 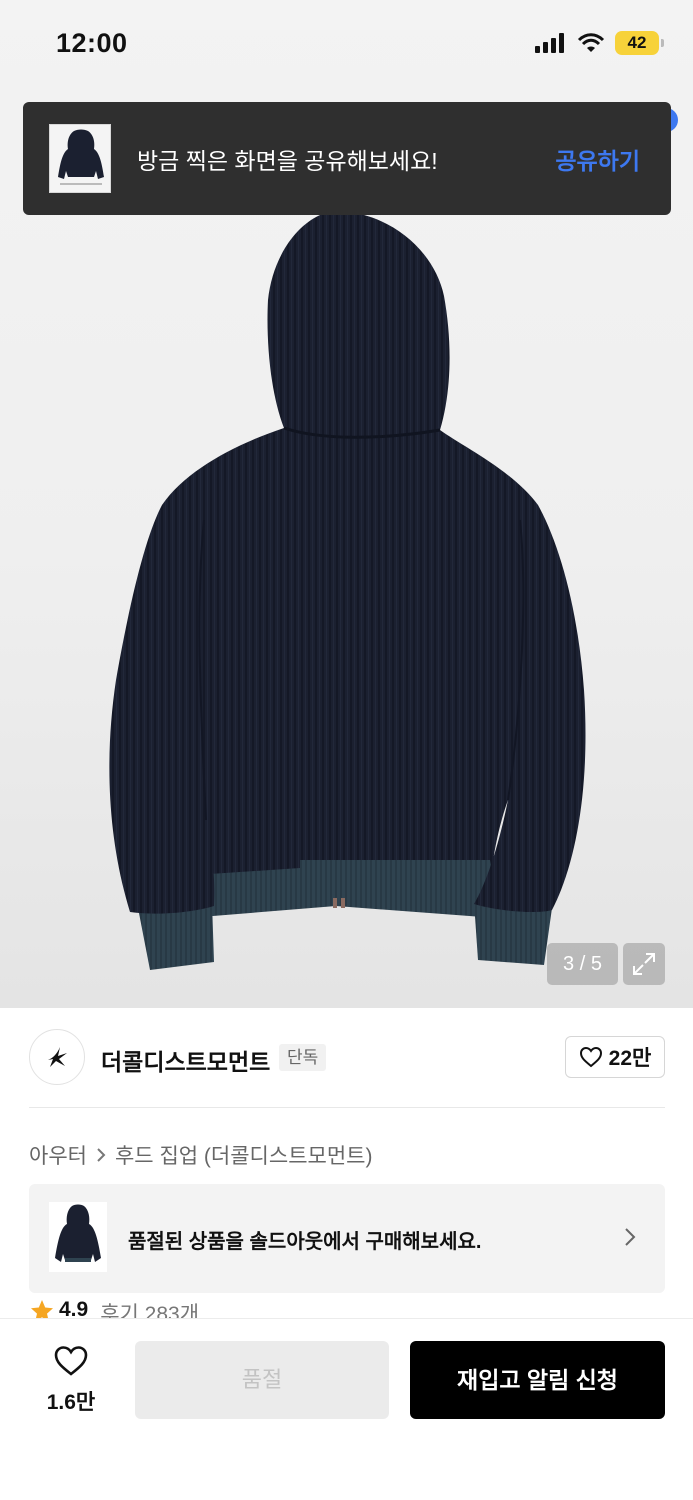 I want to click on signal-icon, so click(x=549, y=43).